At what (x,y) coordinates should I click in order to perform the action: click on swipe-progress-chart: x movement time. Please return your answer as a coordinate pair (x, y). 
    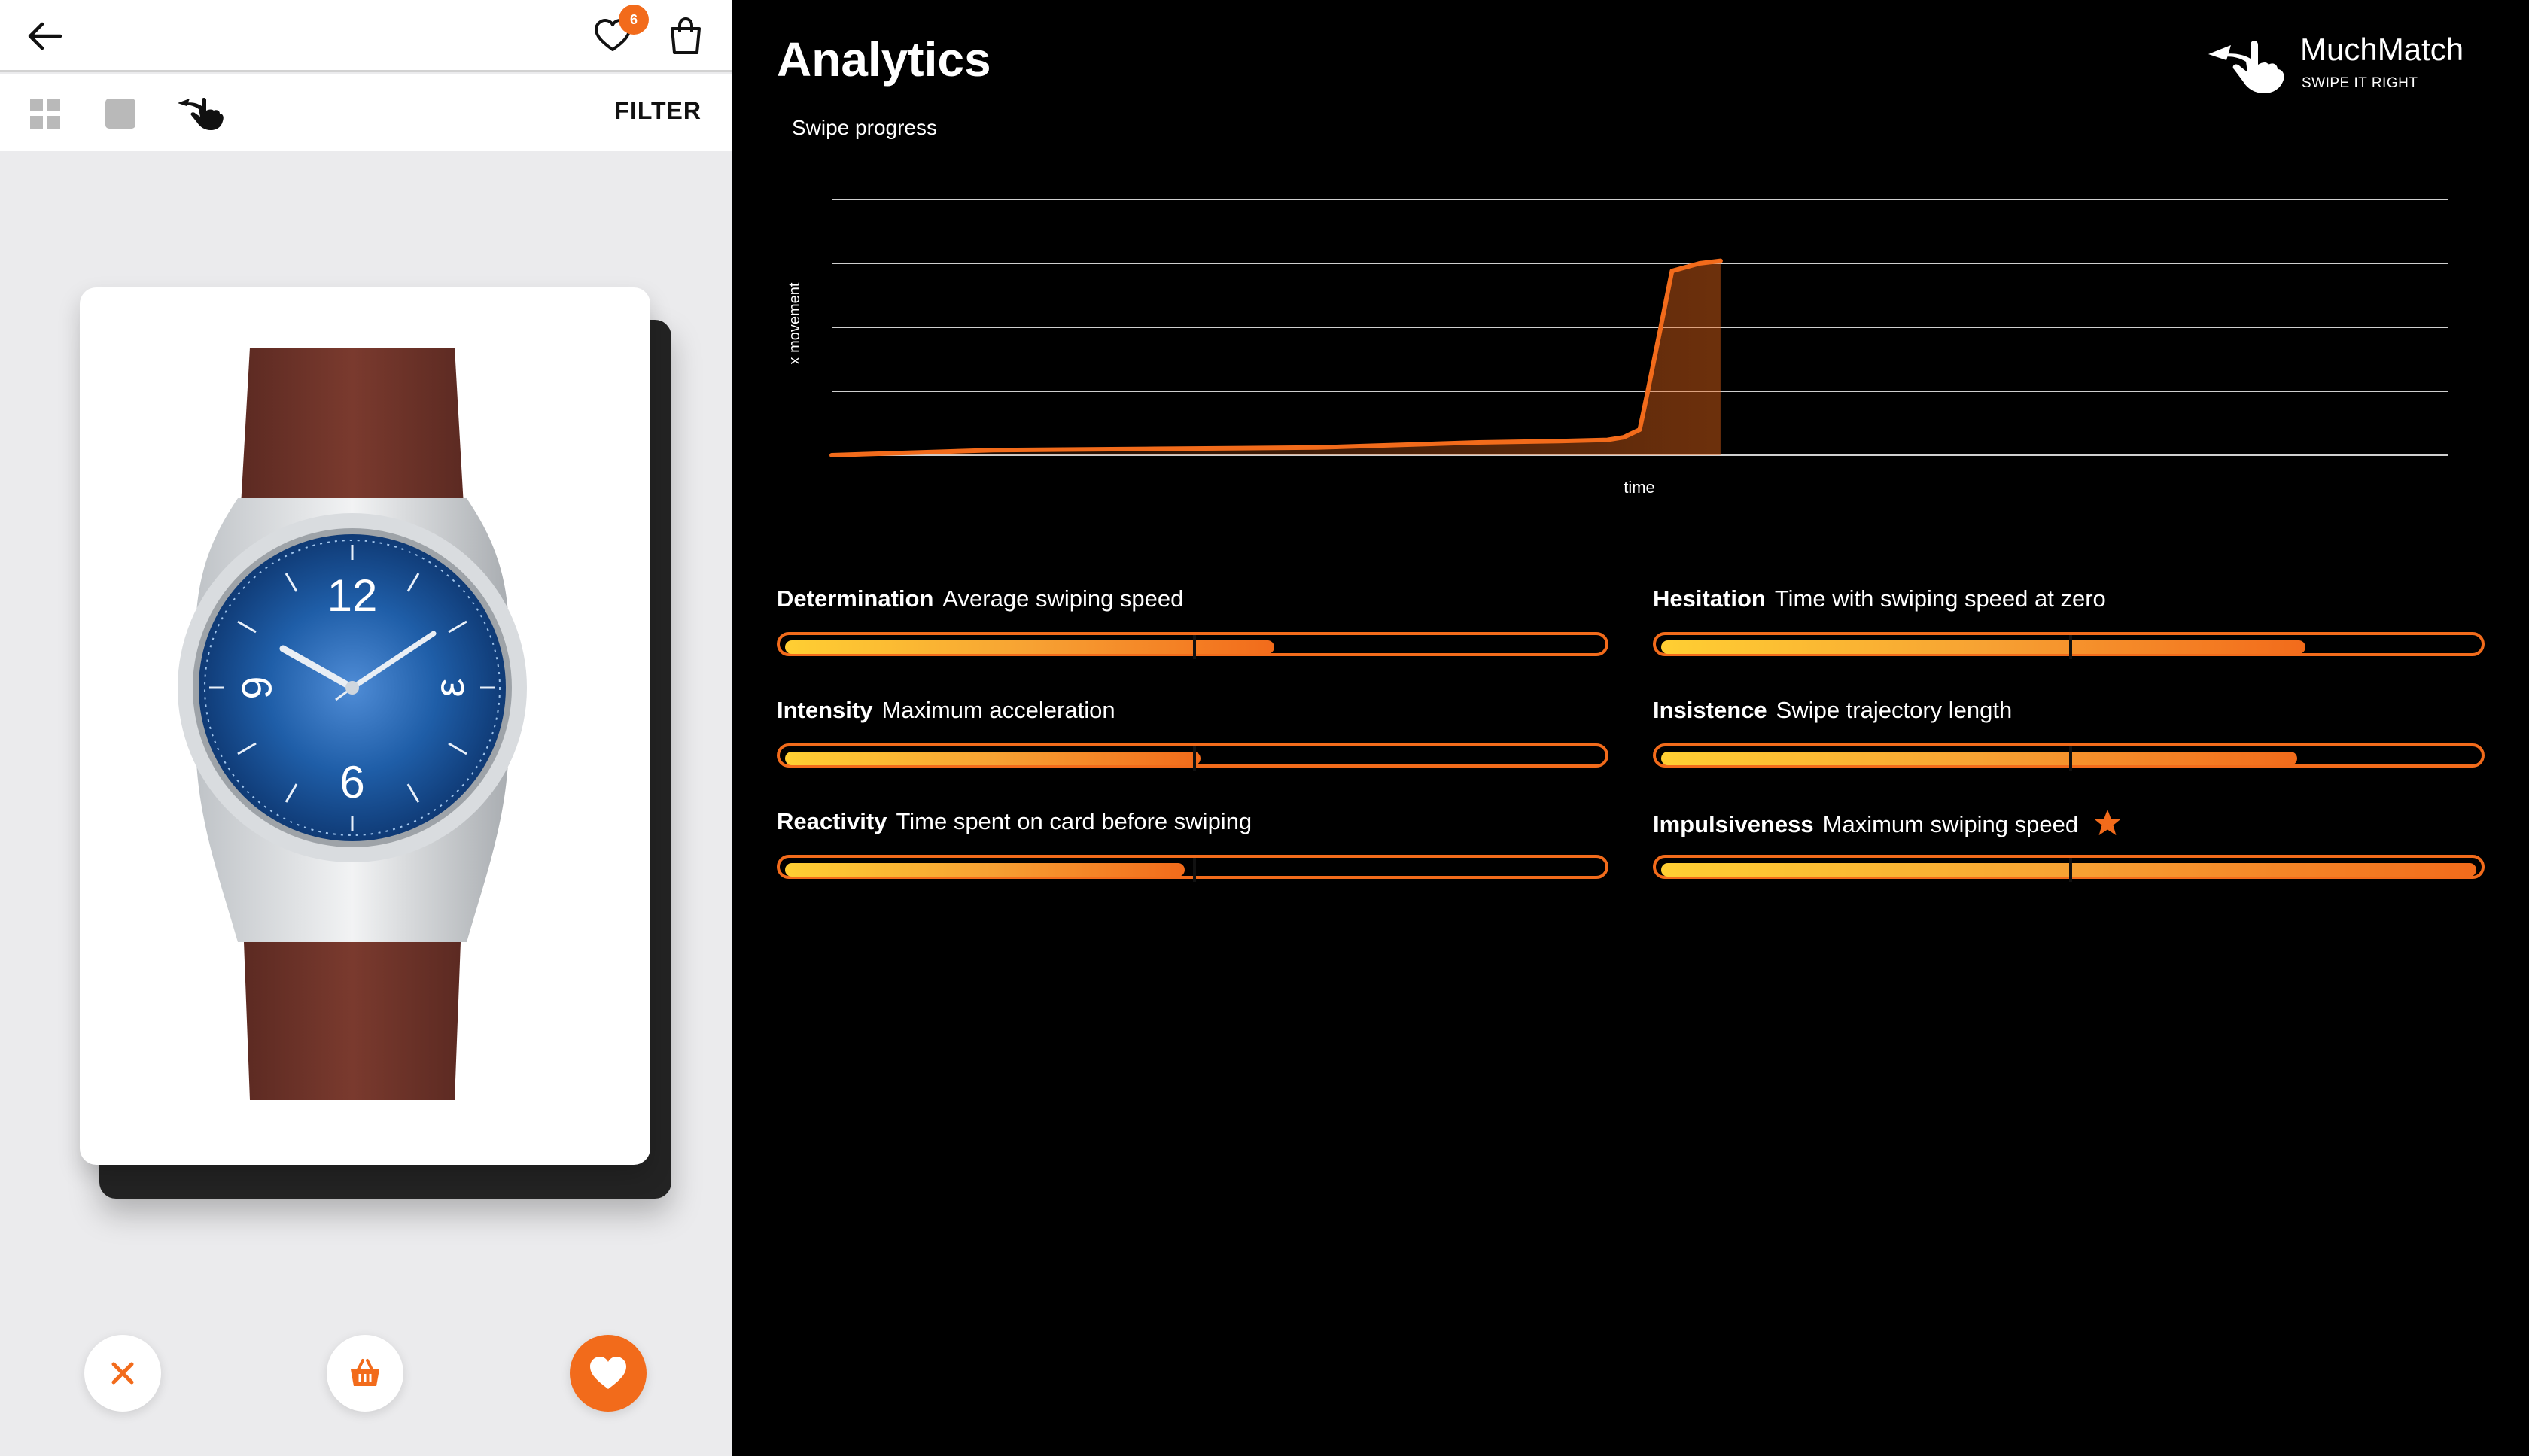
    Looking at the image, I should click on (1617, 348).